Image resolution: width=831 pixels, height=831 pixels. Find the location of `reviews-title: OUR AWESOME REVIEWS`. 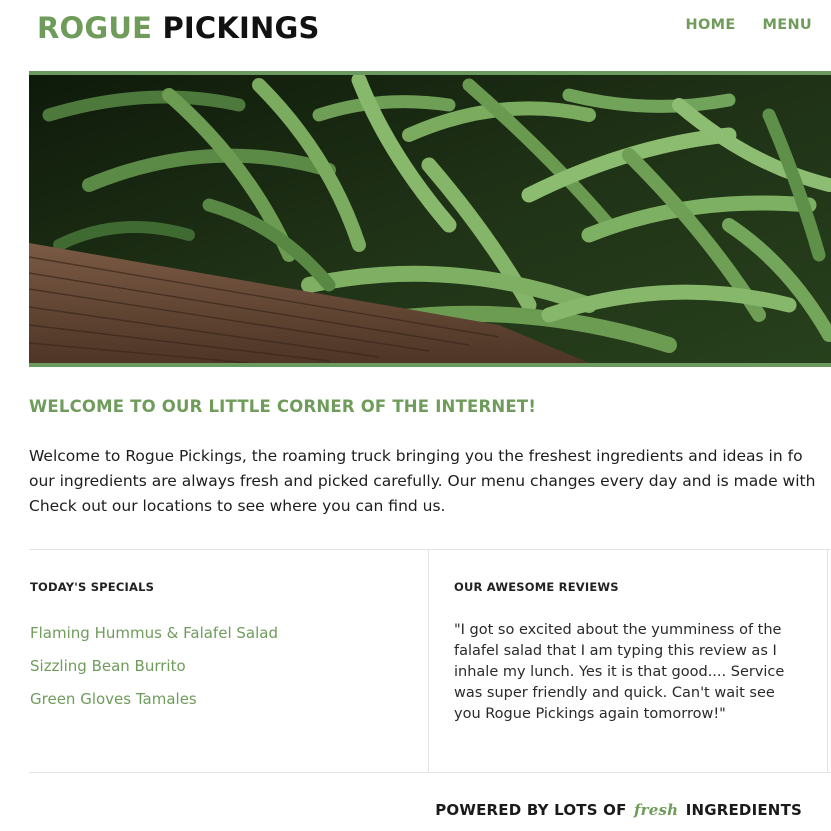

reviews-title: OUR AWESOME REVIEWS is located at coordinates (536, 587).